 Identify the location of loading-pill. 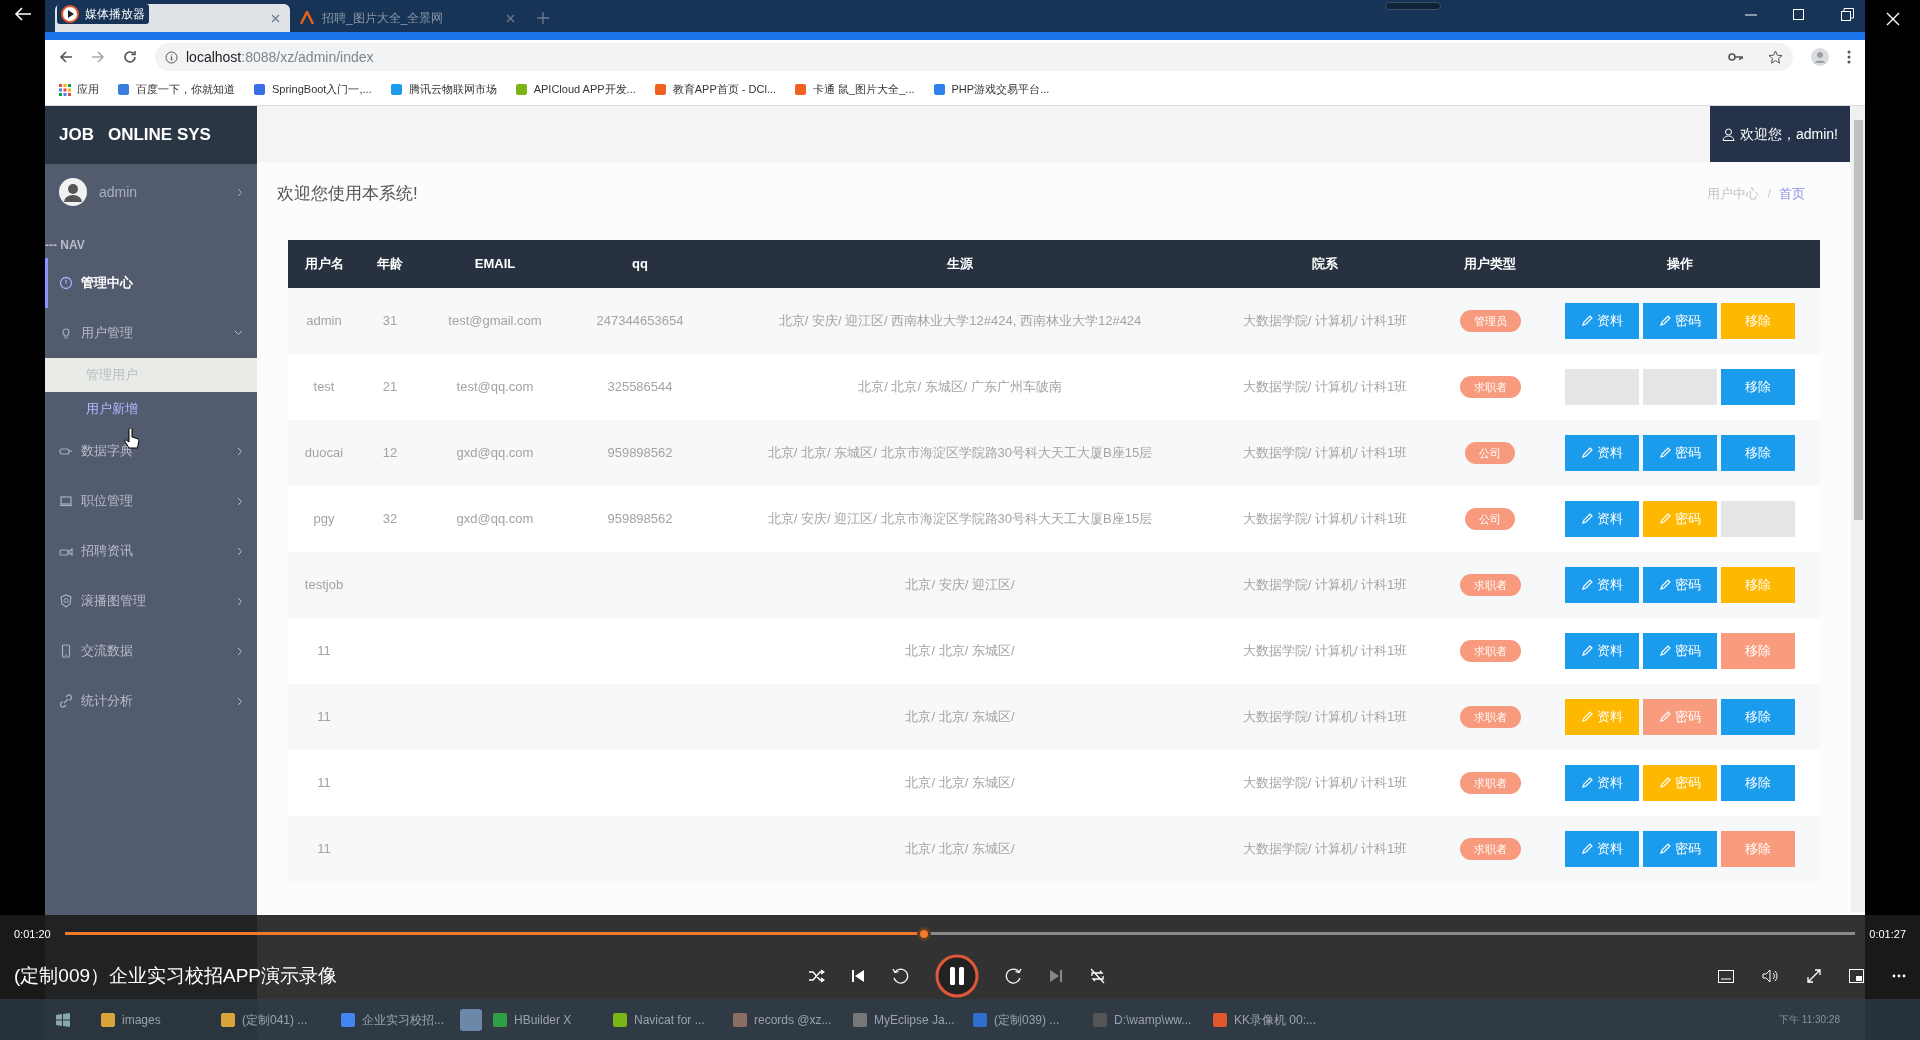
(1413, 6).